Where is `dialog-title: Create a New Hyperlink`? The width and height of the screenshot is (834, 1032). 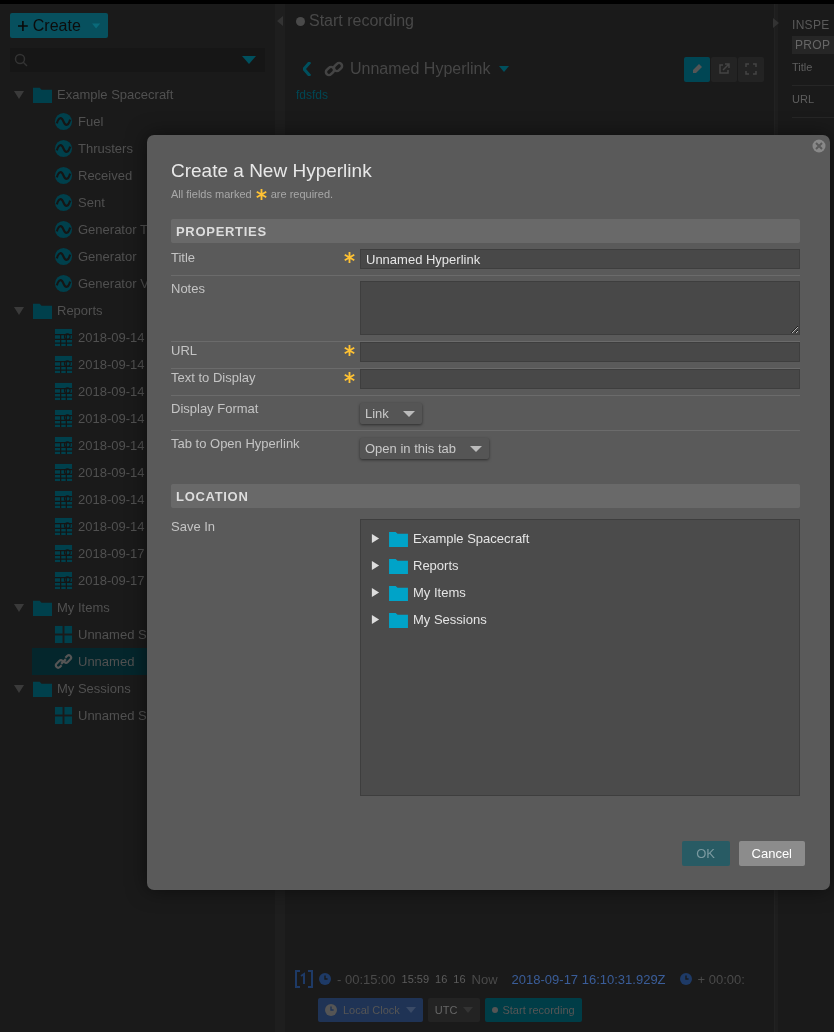
dialog-title: Create a New Hyperlink is located at coordinates (272, 171).